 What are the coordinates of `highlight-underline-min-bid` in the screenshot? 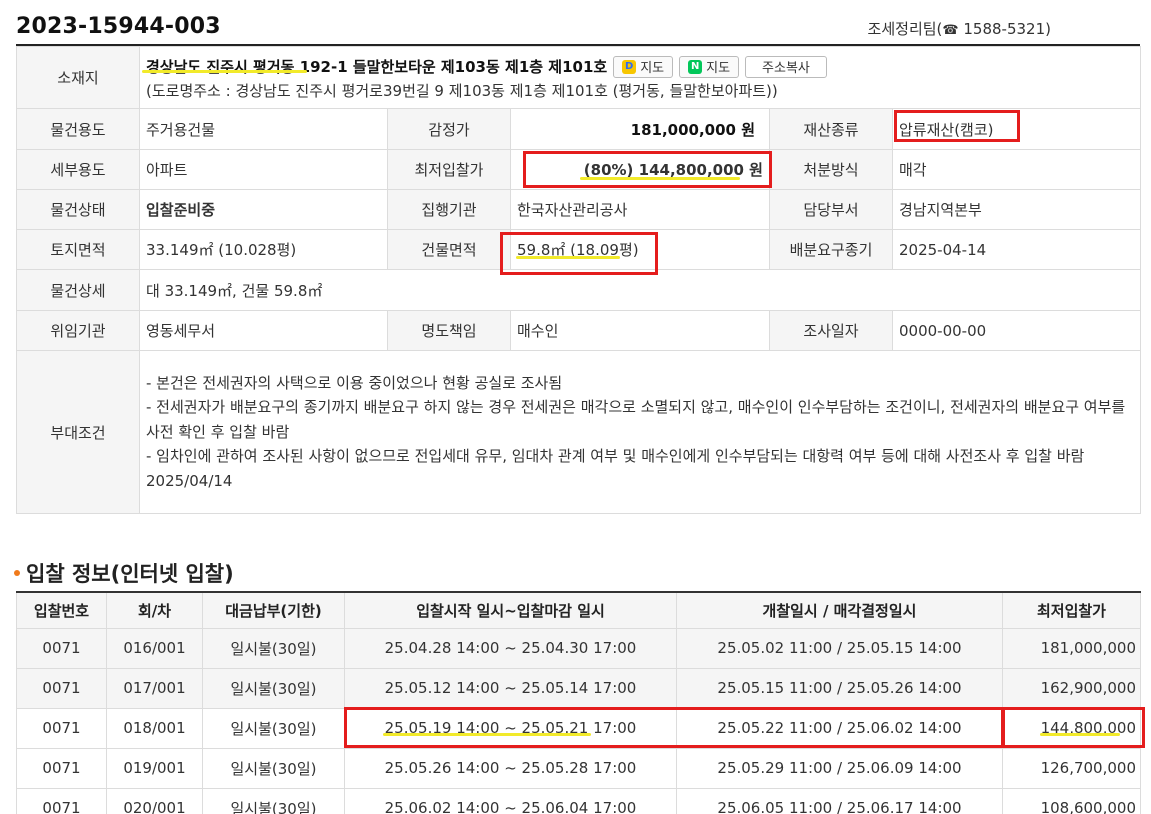 It's located at (660, 178).